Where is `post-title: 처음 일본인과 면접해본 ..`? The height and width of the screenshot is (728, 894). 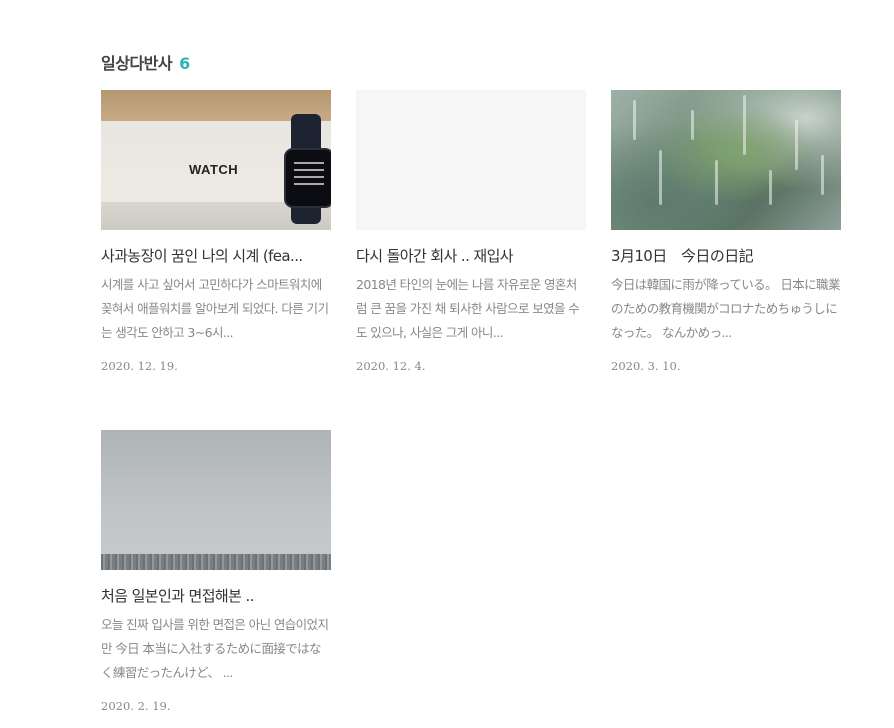
post-title: 처음 일본인과 면접해본 .. is located at coordinates (216, 596).